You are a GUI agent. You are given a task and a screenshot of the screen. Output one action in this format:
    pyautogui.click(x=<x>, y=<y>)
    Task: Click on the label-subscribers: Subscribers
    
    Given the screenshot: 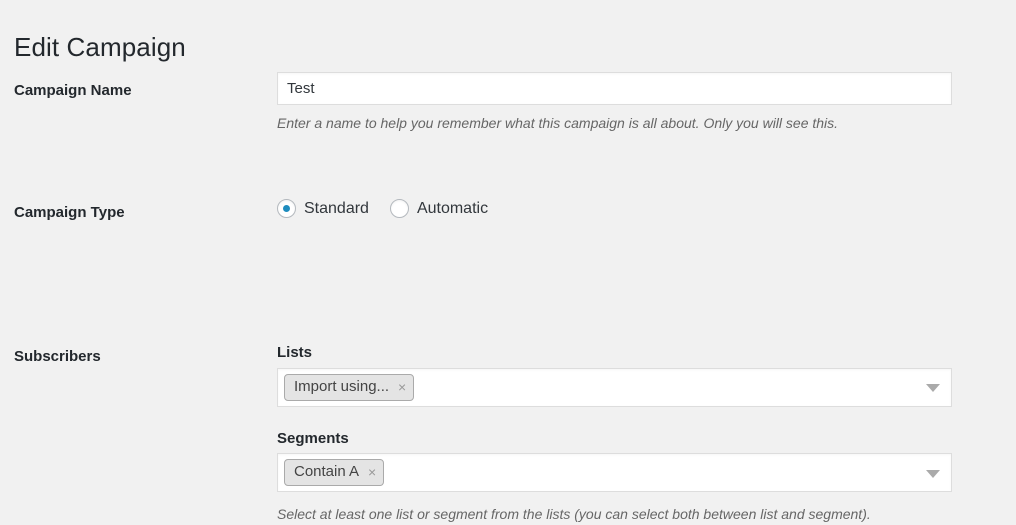 What is the action you would take?
    pyautogui.click(x=57, y=356)
    